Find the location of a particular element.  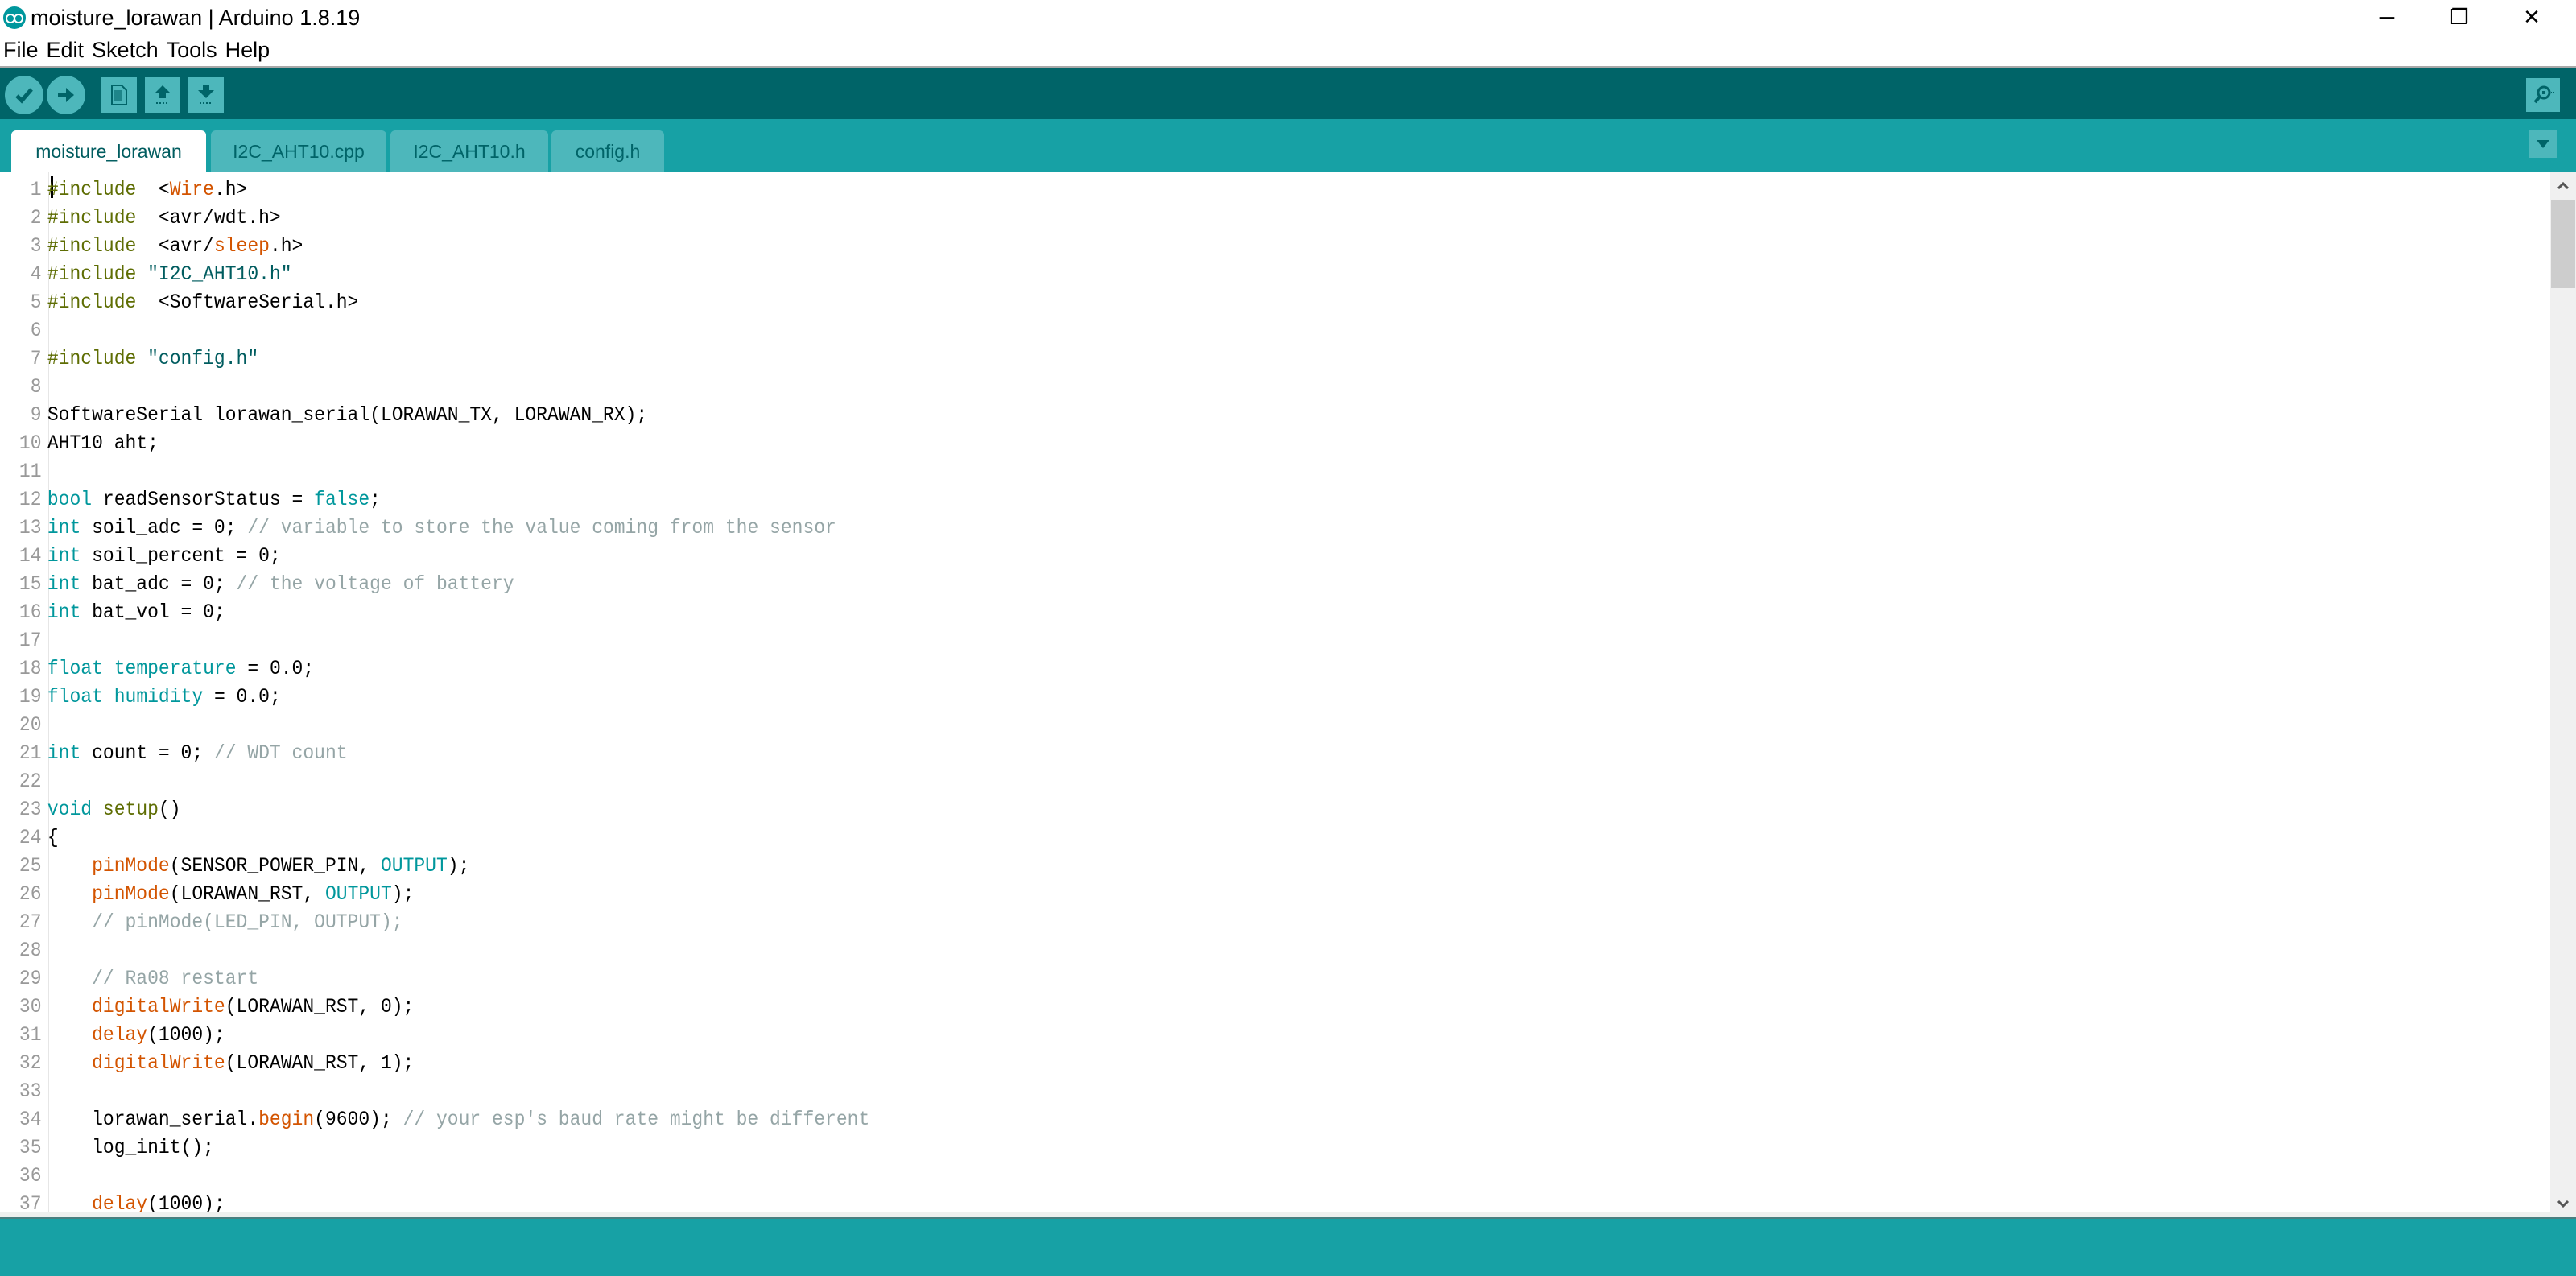

minimize-icon: ─ is located at coordinates (2387, 16).